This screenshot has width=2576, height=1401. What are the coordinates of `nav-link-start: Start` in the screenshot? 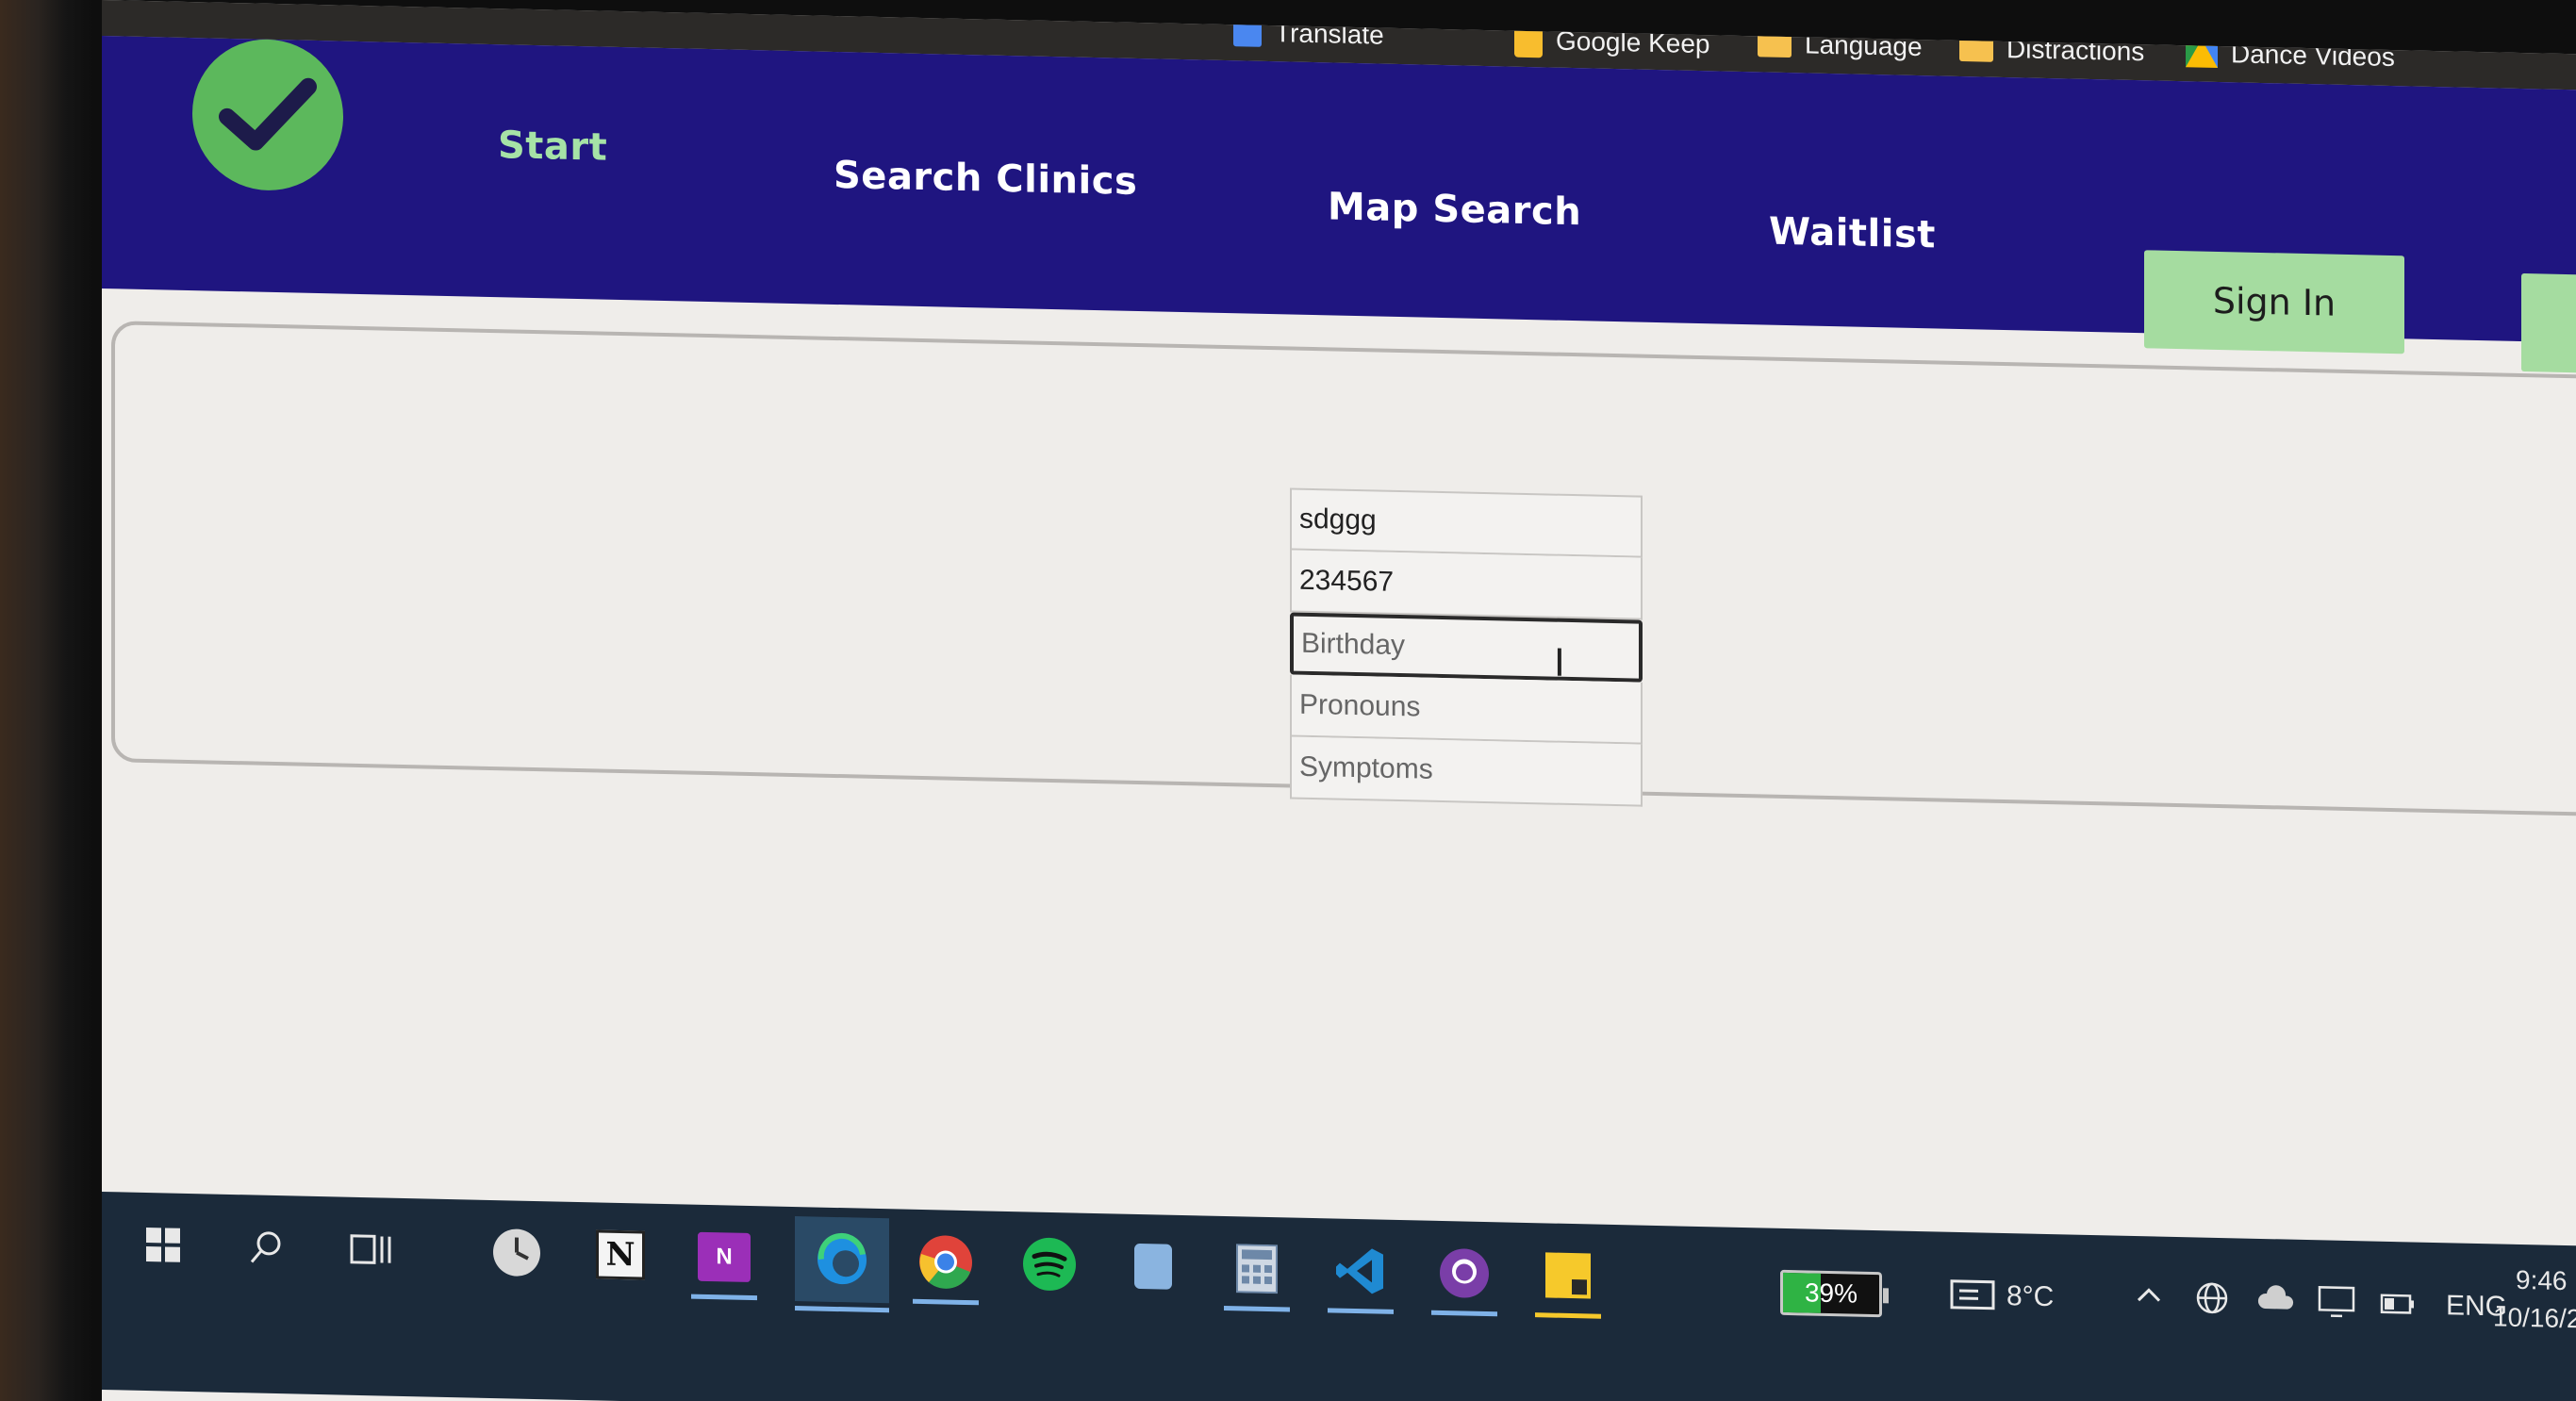 It's located at (552, 147).